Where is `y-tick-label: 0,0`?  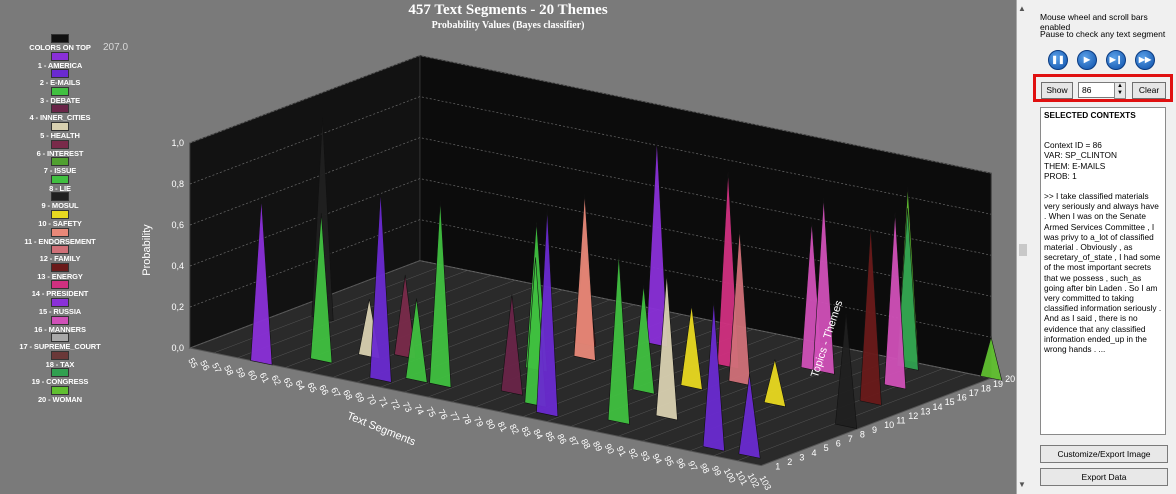
y-tick-label: 0,0 is located at coordinates (177, 348).